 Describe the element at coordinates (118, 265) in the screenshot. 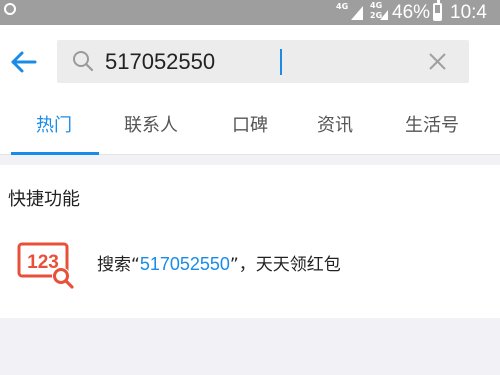

I see `label-prefix: 搜索“` at that location.